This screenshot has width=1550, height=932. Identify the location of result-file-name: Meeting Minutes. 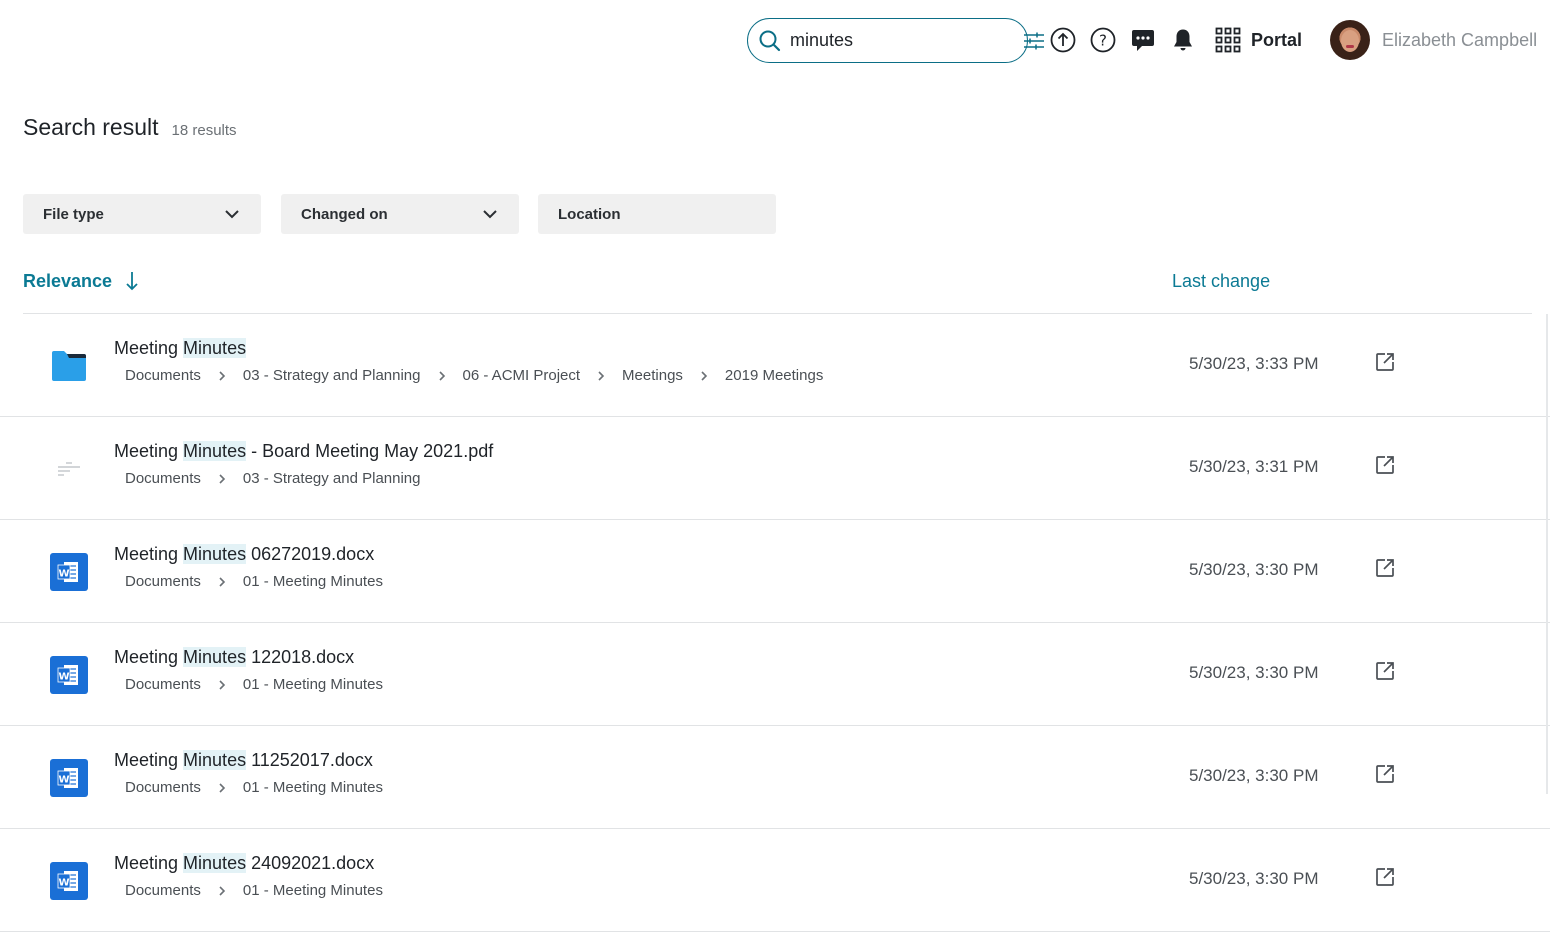
(180, 348).